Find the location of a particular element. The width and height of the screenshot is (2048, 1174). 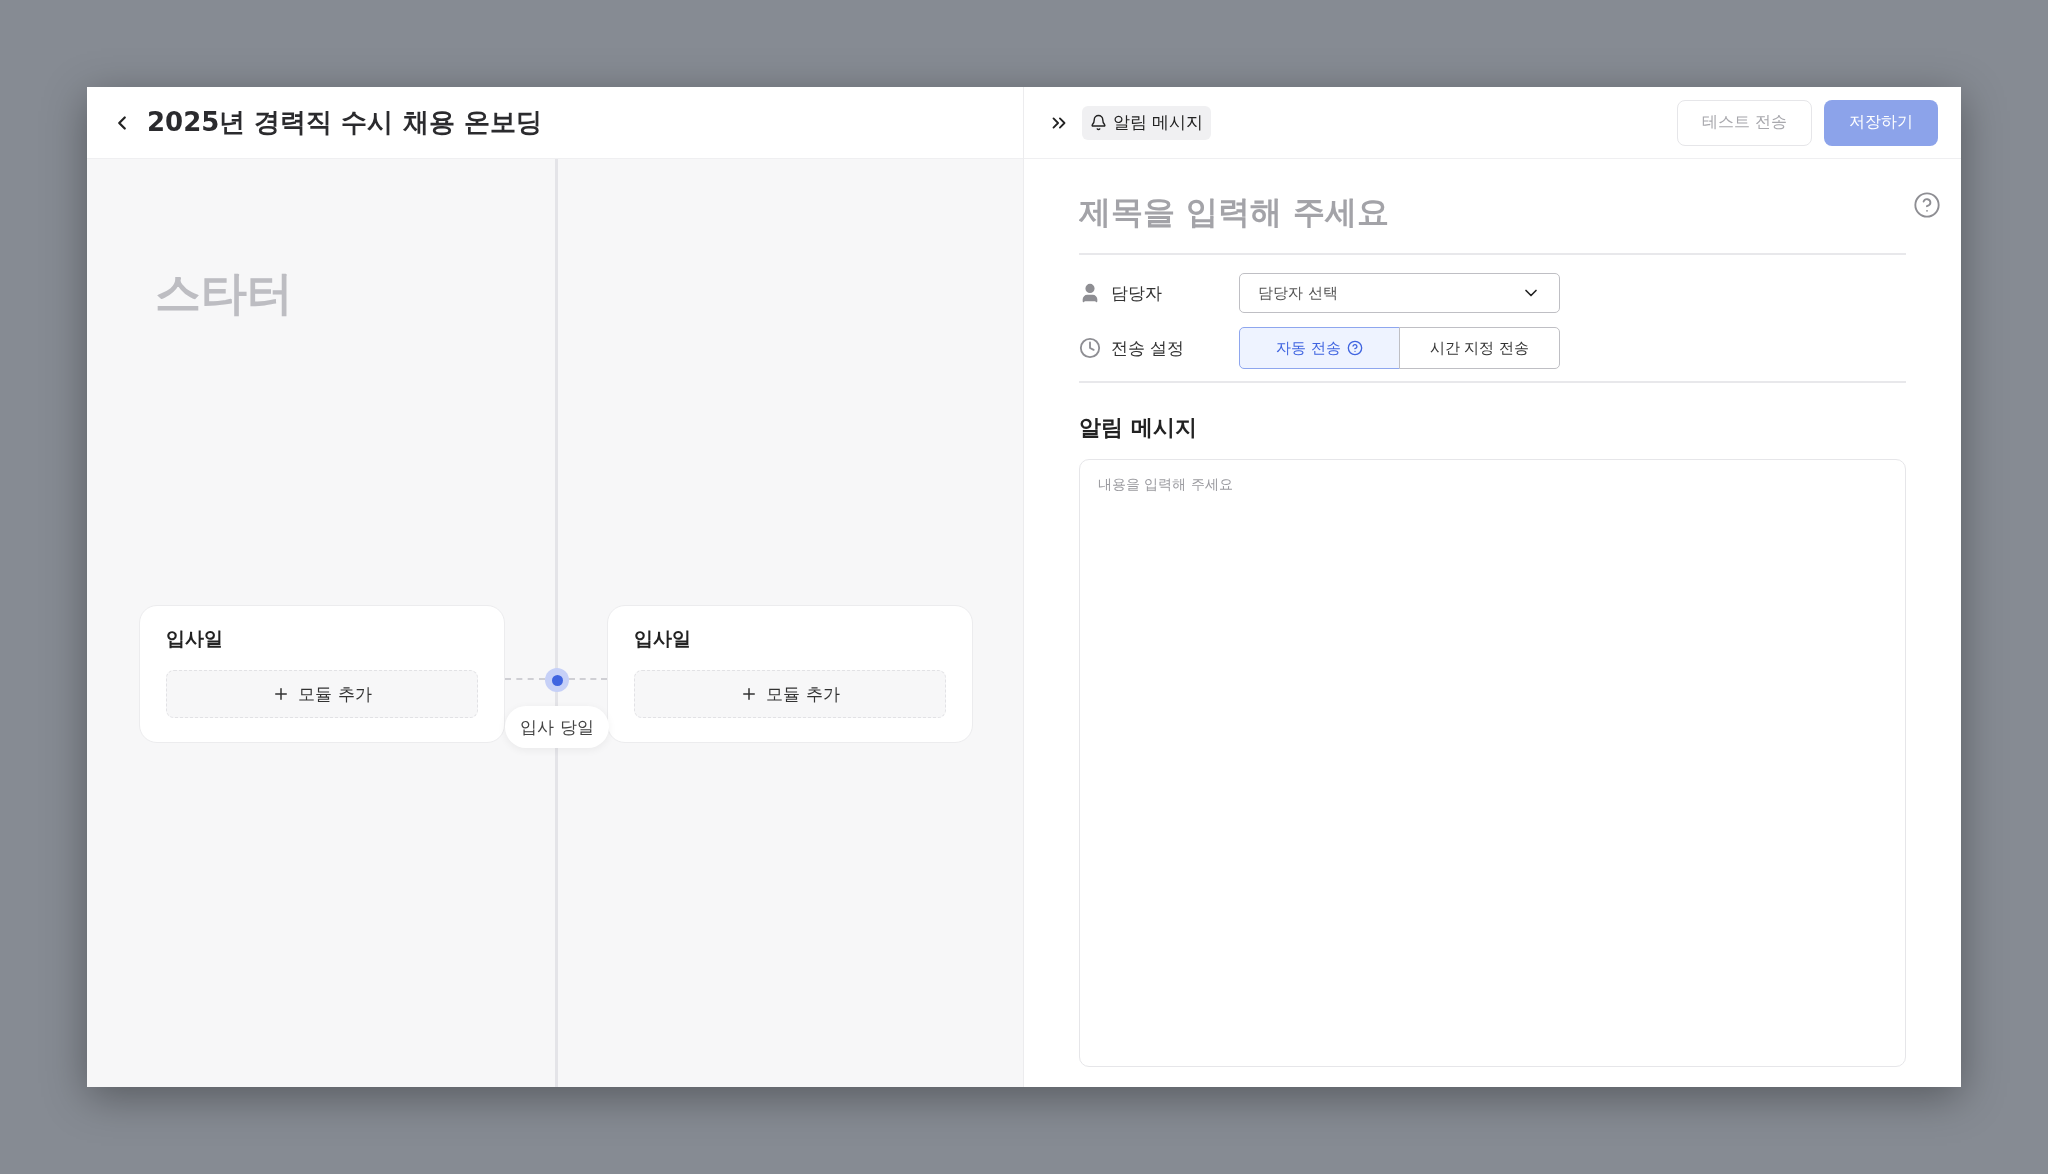

message-tab: 알림 메시지 is located at coordinates (1147, 122).